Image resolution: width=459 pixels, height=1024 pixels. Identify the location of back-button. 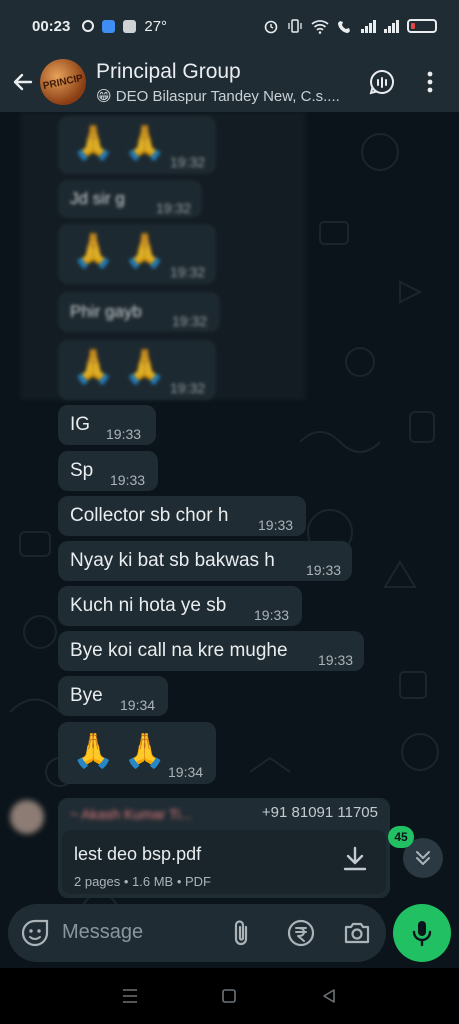
(23, 82).